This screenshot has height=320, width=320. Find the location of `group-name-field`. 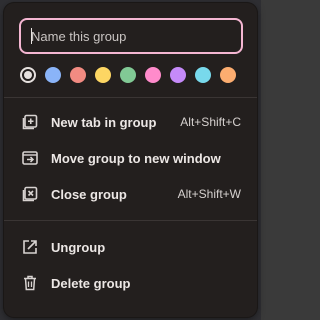

group-name-field is located at coordinates (131, 36).